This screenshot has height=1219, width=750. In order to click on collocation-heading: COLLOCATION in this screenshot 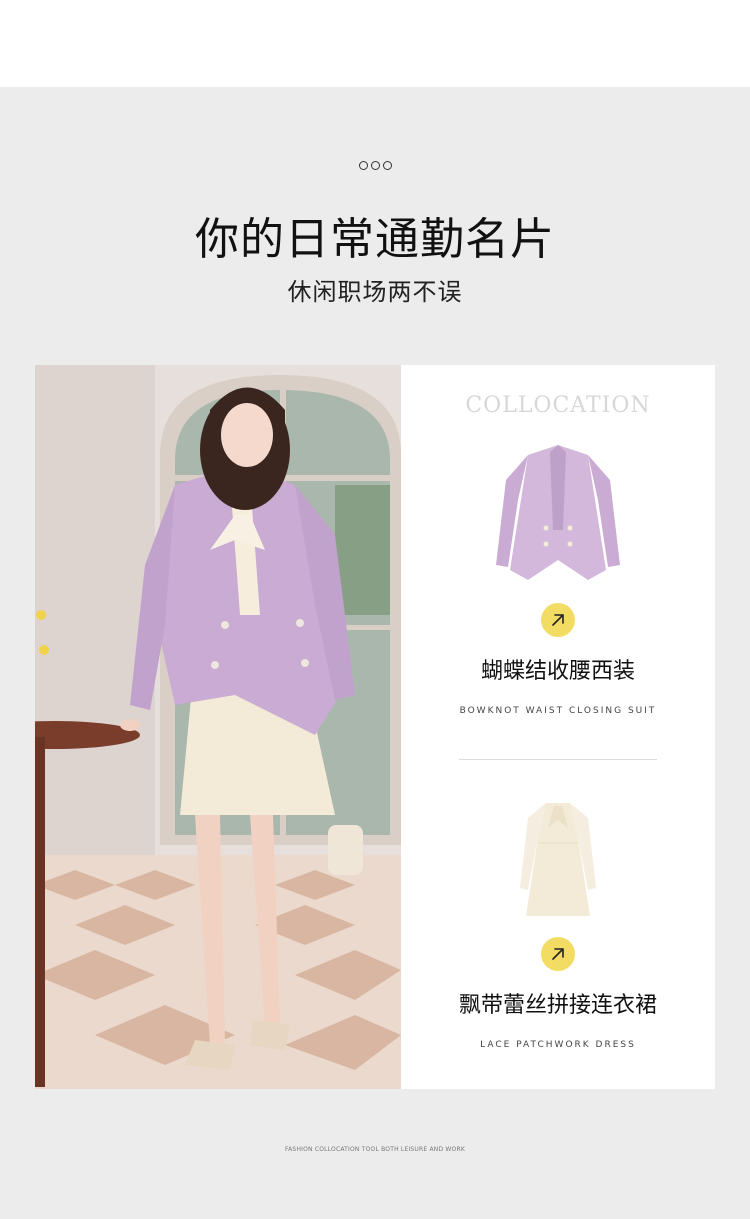, I will do `click(558, 405)`.